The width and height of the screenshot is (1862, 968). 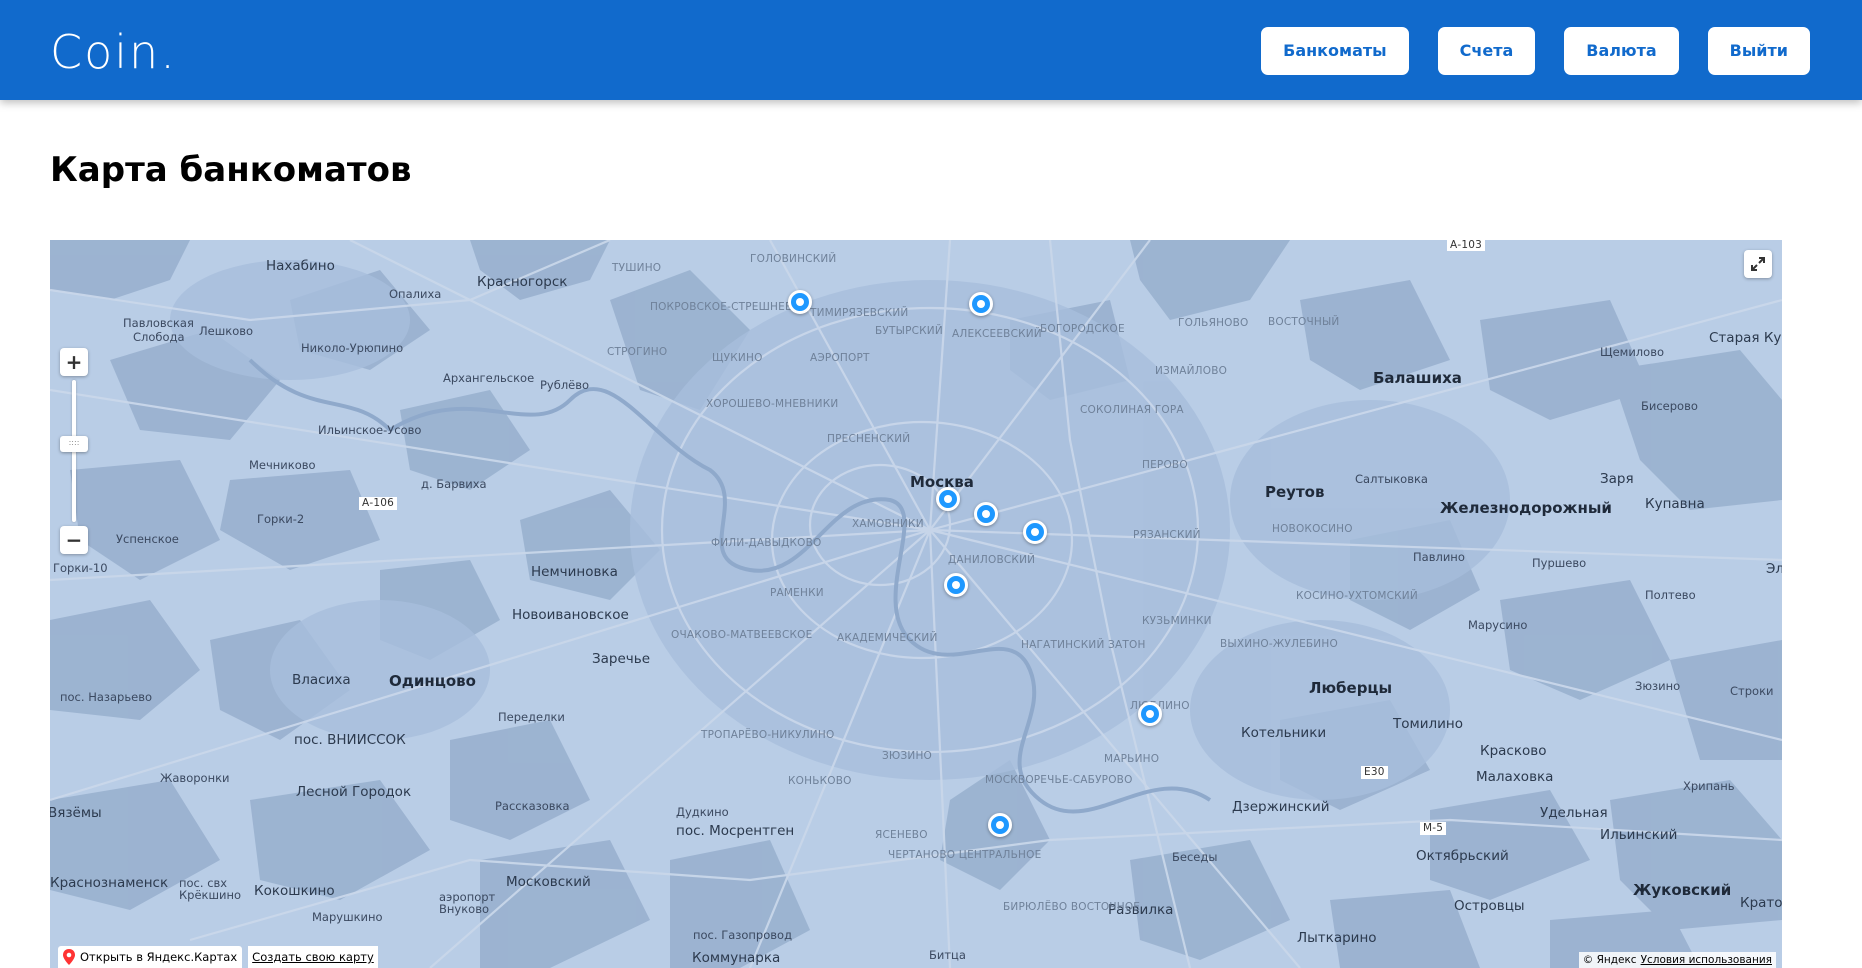 What do you see at coordinates (1609, 960) in the screenshot?
I see `copyright-text: © Яндекс` at bounding box center [1609, 960].